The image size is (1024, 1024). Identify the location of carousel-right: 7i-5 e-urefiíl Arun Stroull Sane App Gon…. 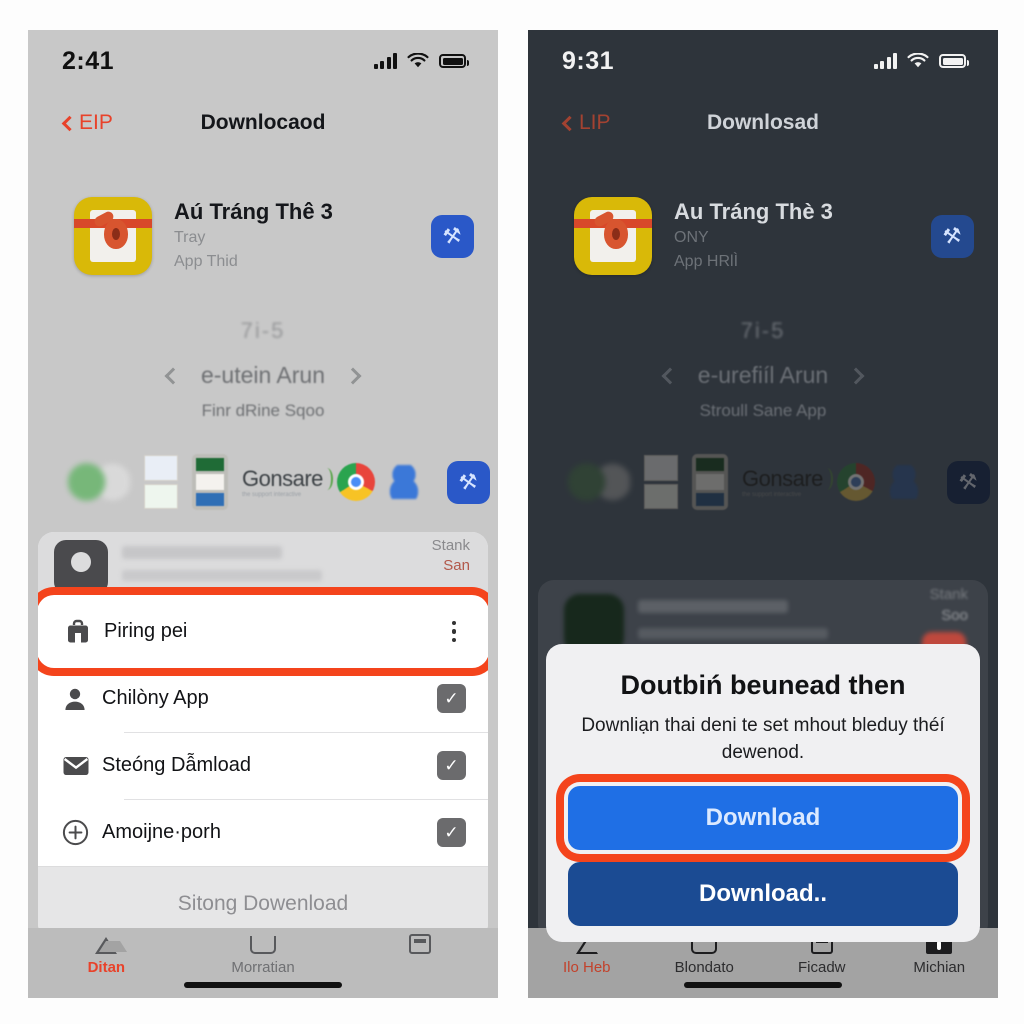
(763, 415).